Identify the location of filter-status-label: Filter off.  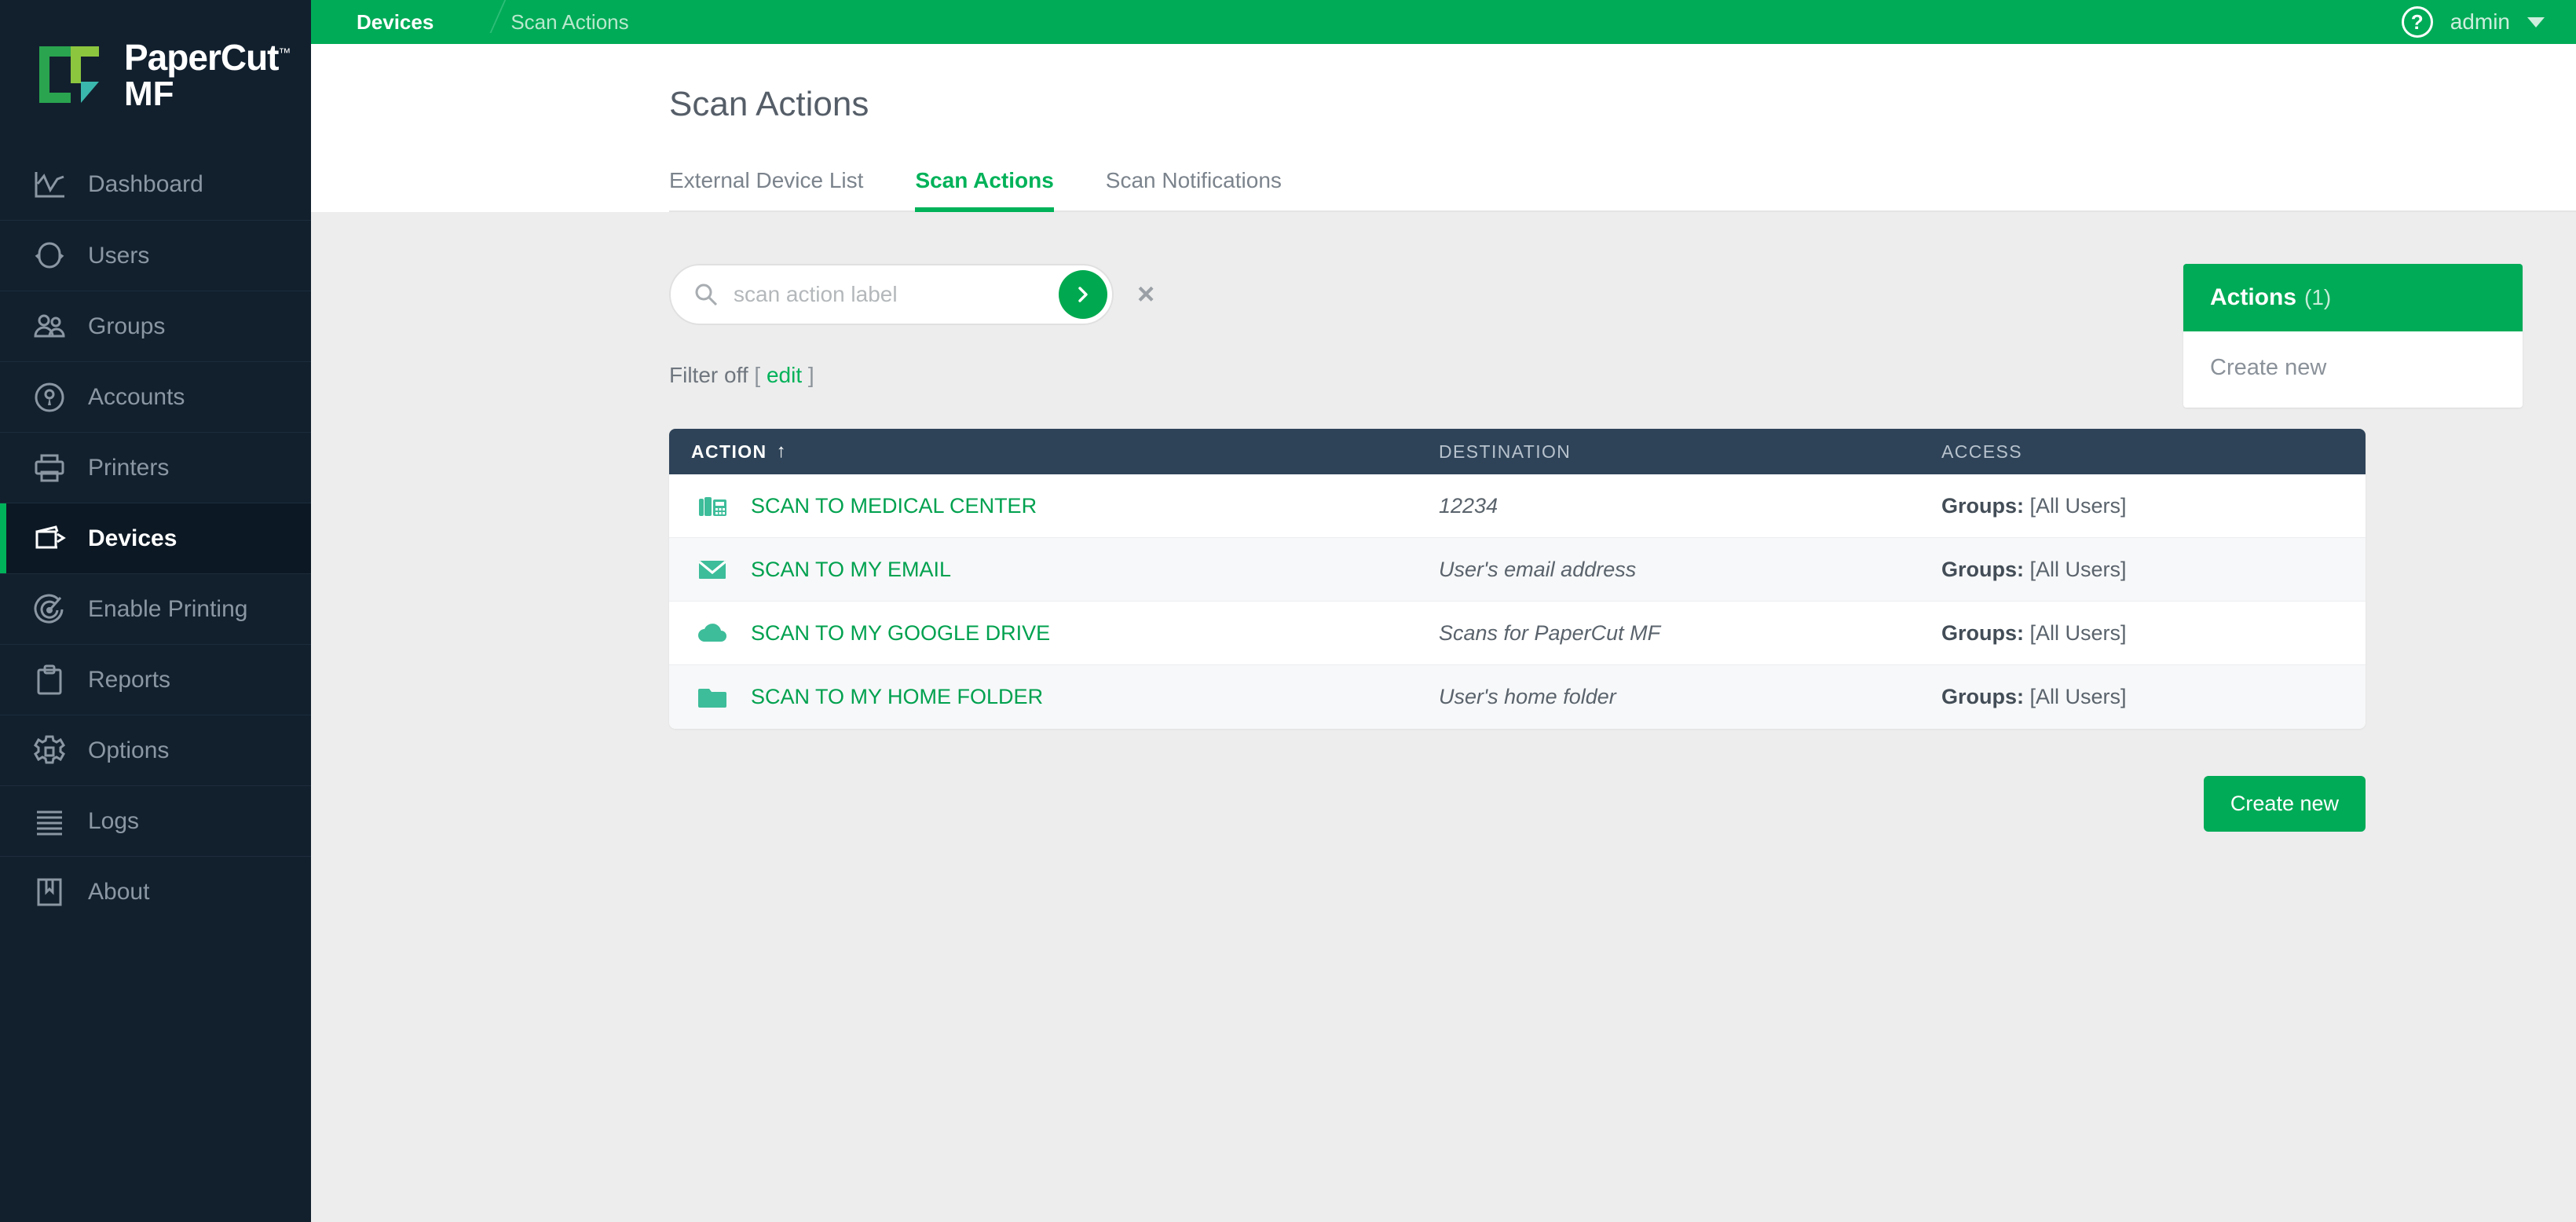
(709, 375).